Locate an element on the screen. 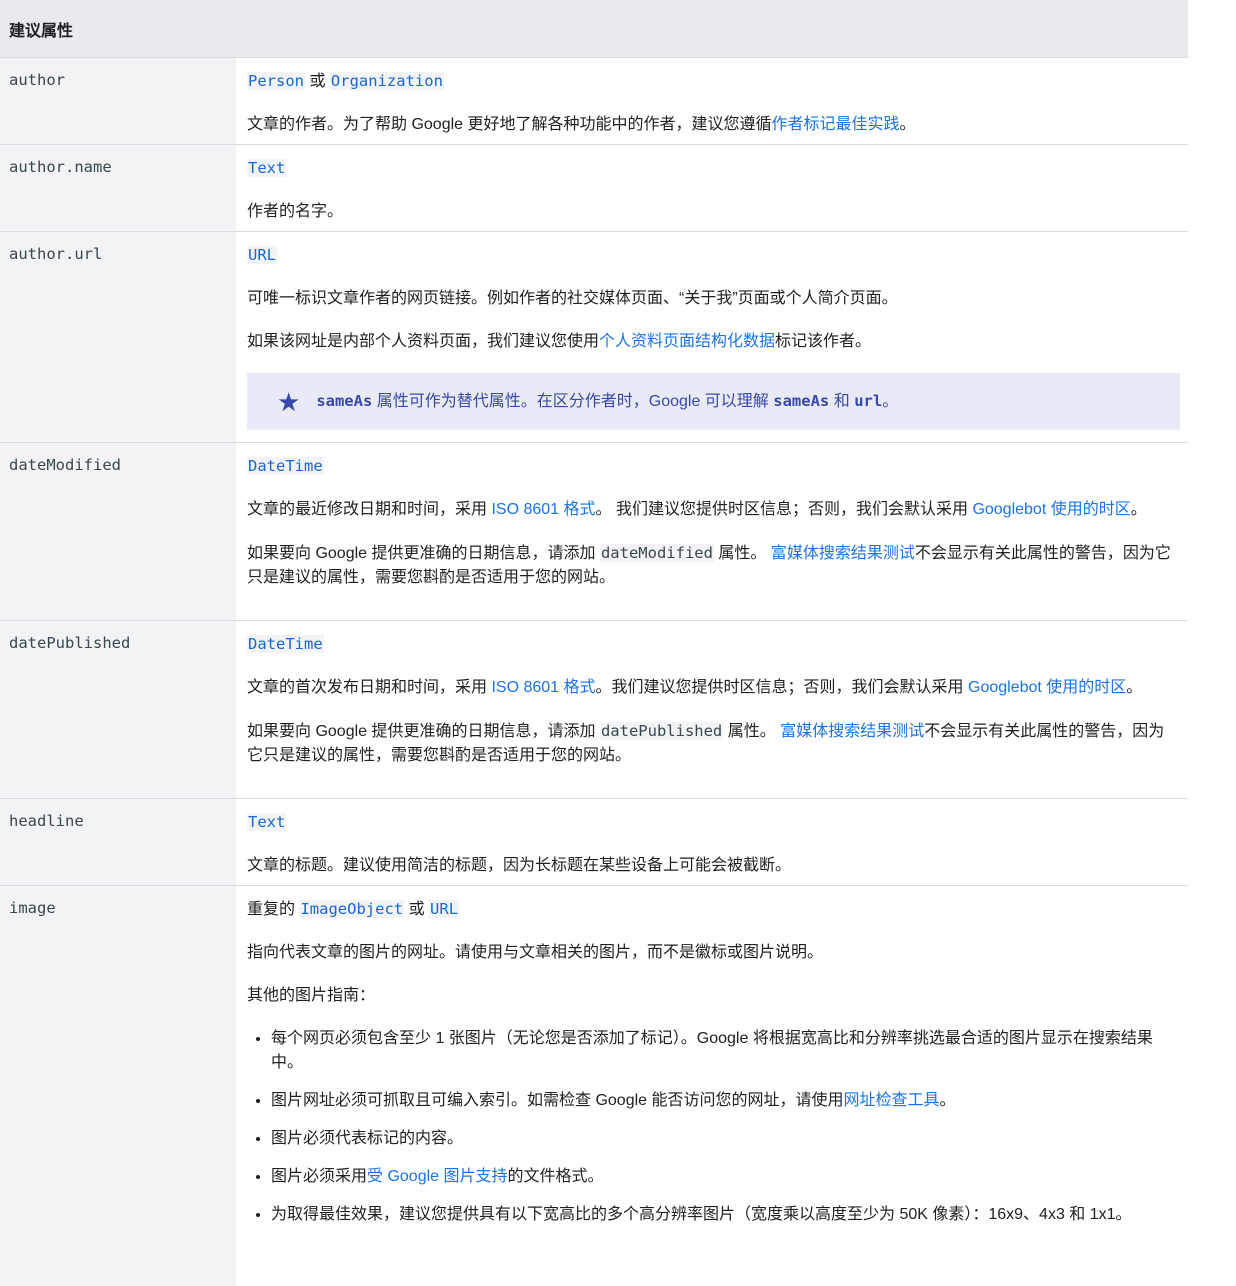 The width and height of the screenshot is (1236, 1286). desc-end: 的文件格式。 is located at coordinates (555, 1176).